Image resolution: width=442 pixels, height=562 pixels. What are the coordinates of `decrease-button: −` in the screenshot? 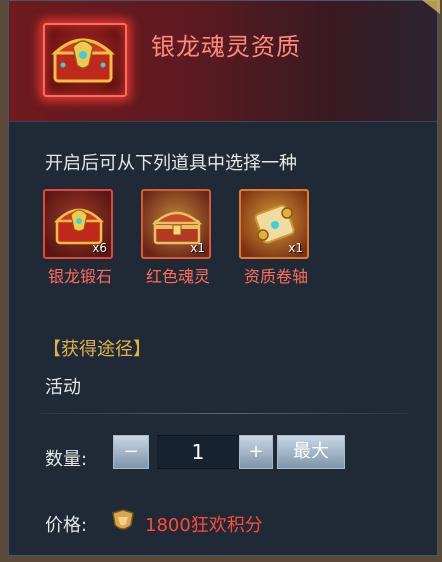 It's located at (131, 452).